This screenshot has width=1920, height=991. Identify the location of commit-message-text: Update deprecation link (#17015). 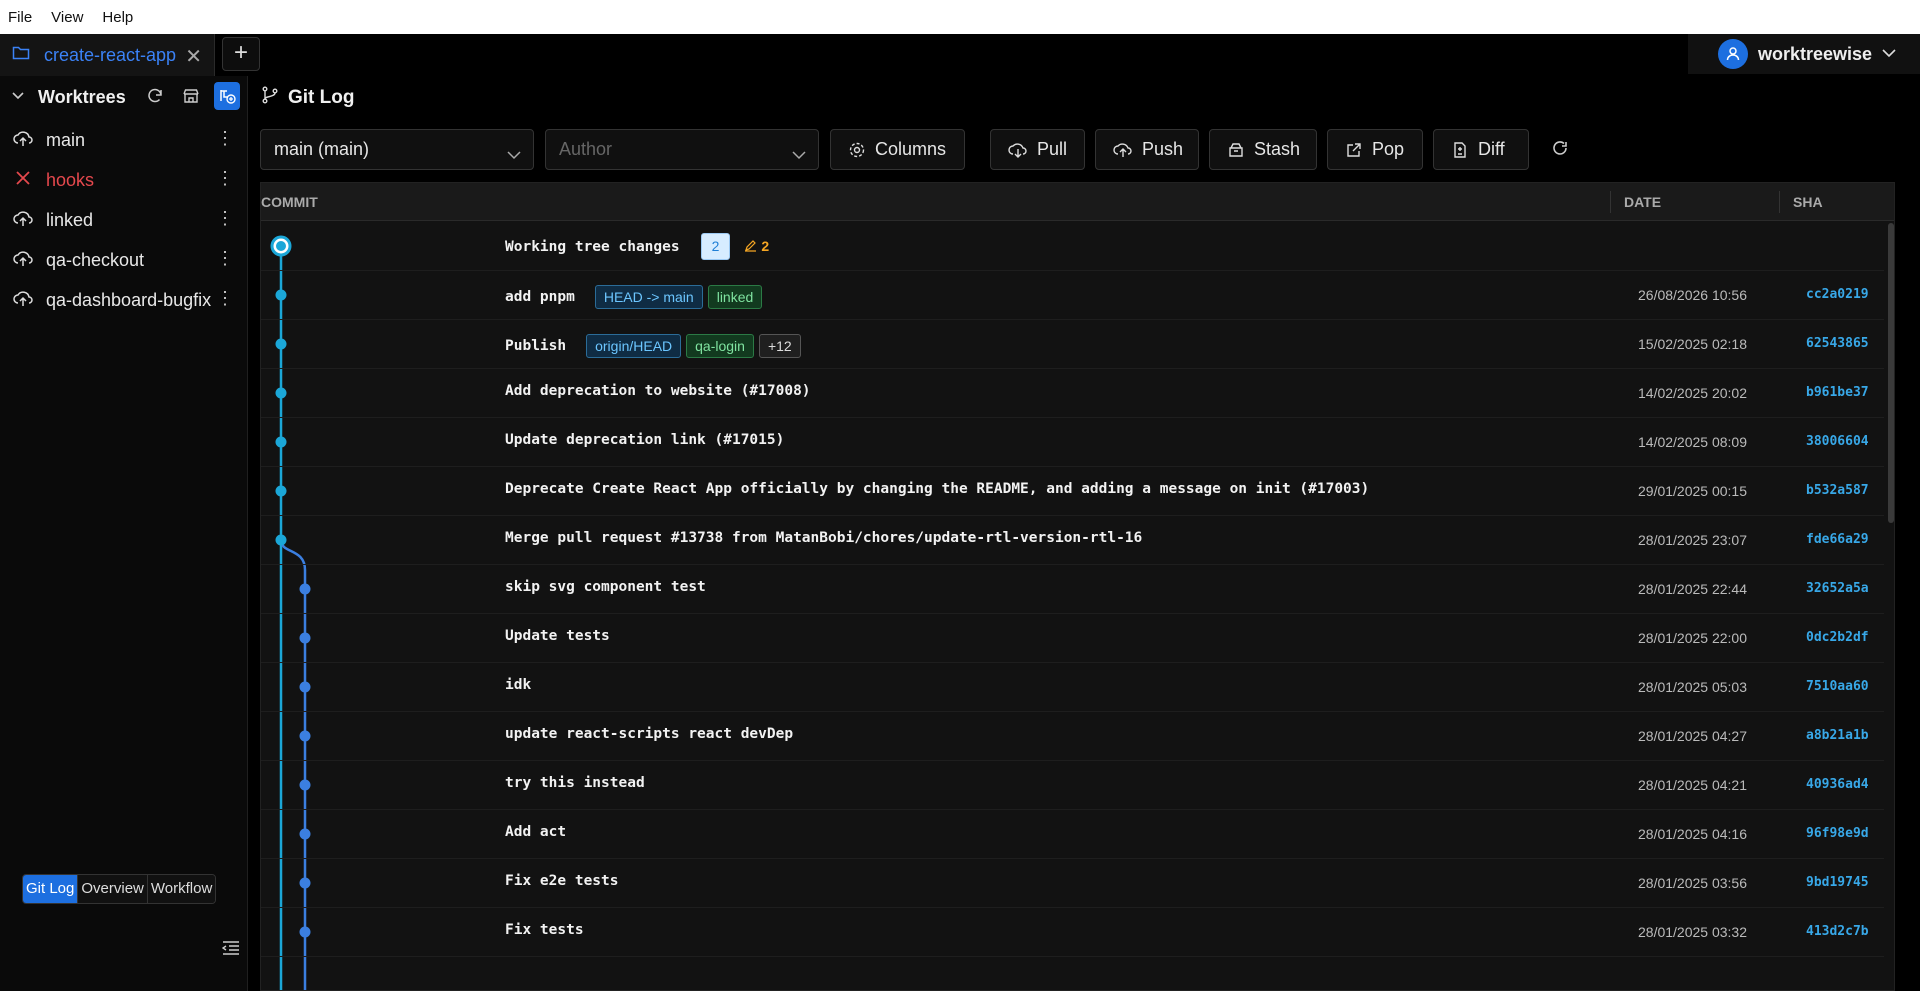
(645, 440).